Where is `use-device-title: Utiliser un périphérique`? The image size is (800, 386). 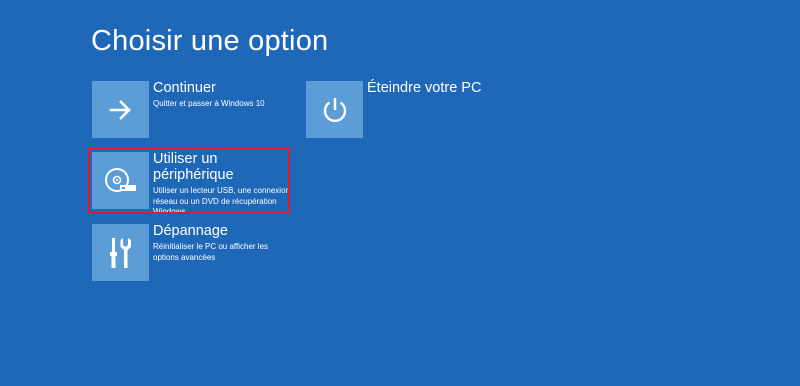 use-device-title: Utiliser un périphérique is located at coordinates (193, 167).